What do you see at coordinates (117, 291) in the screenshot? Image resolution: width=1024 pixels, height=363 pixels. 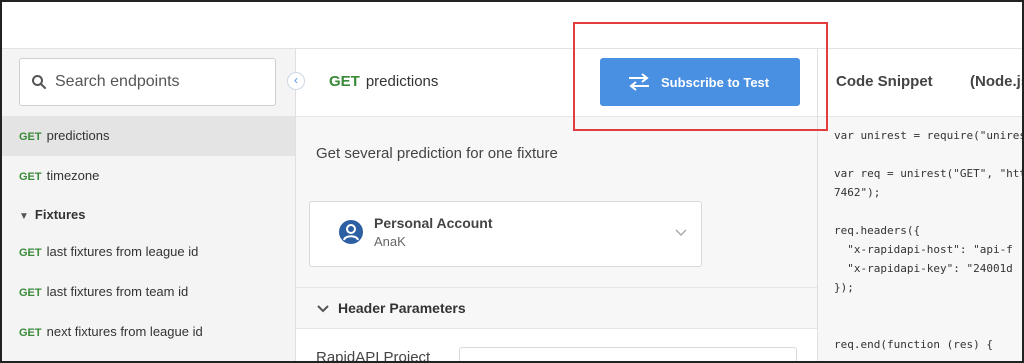 I see `sidebar-item-label: last fixtures from team id` at bounding box center [117, 291].